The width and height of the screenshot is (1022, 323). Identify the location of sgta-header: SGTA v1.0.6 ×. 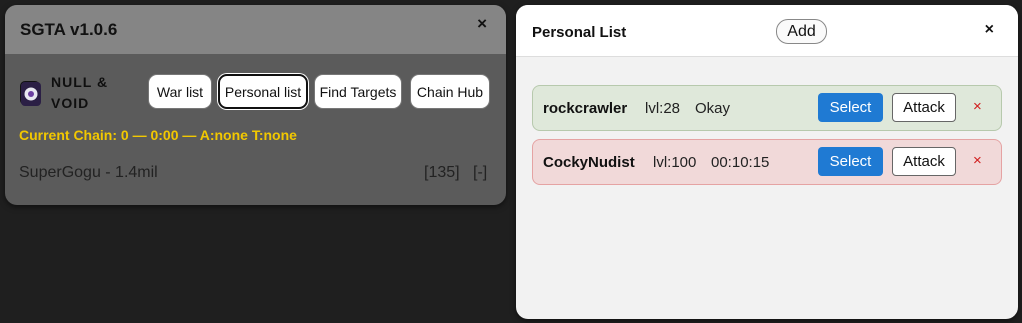
(255, 29).